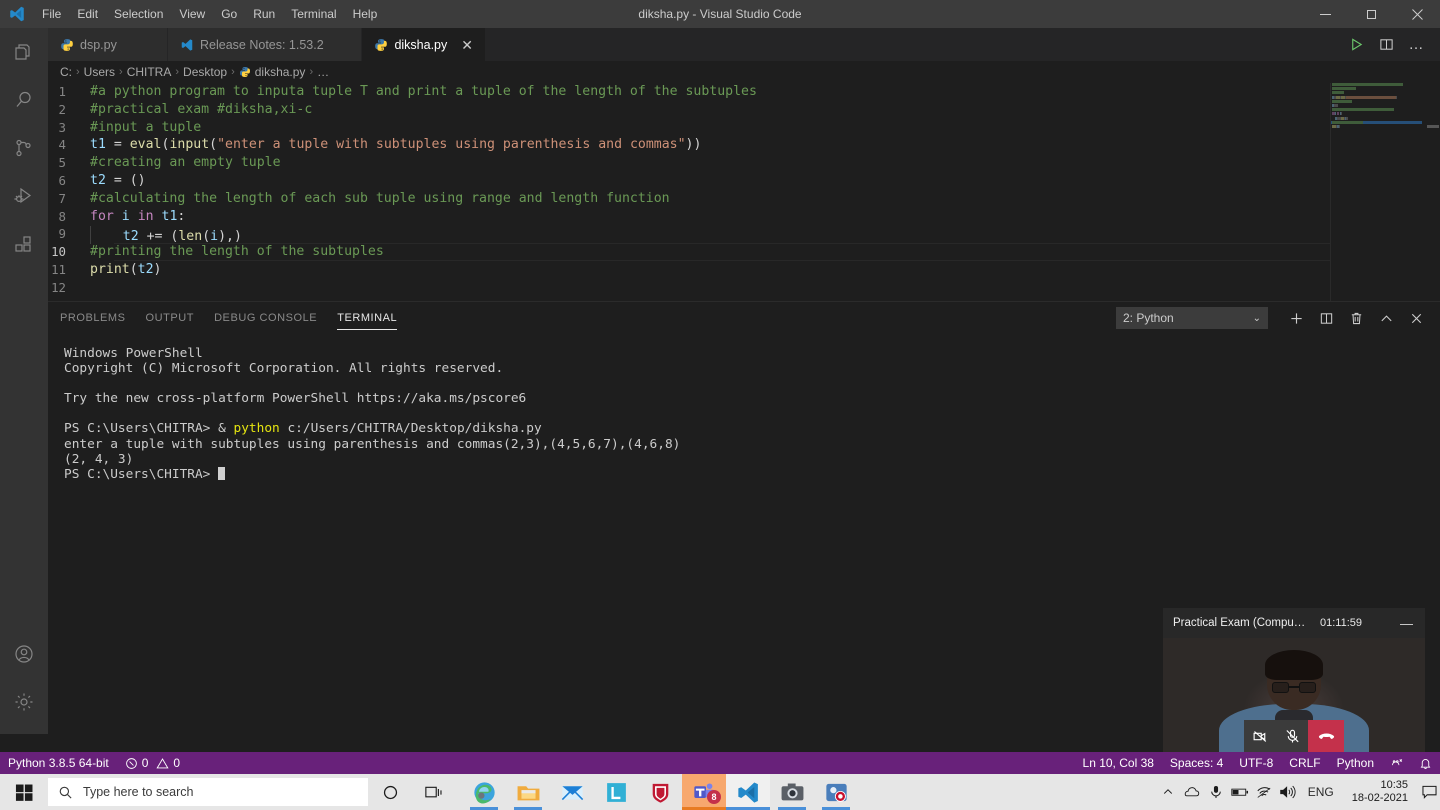 The width and height of the screenshot is (1440, 810). I want to click on show-hidden-icons-chevron-icon, so click(1168, 792).